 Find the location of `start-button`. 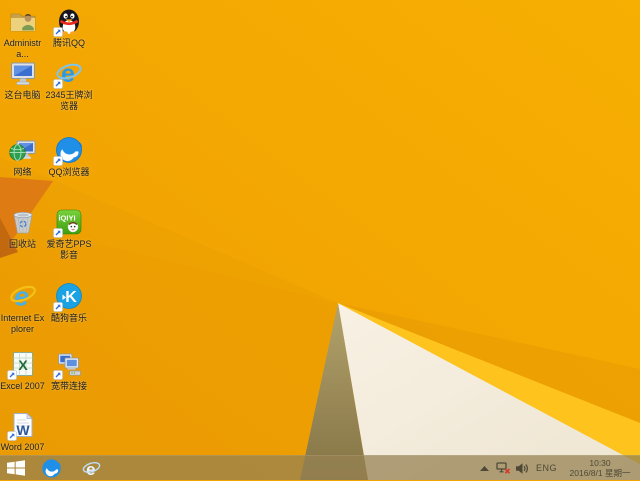

start-button is located at coordinates (16, 468).